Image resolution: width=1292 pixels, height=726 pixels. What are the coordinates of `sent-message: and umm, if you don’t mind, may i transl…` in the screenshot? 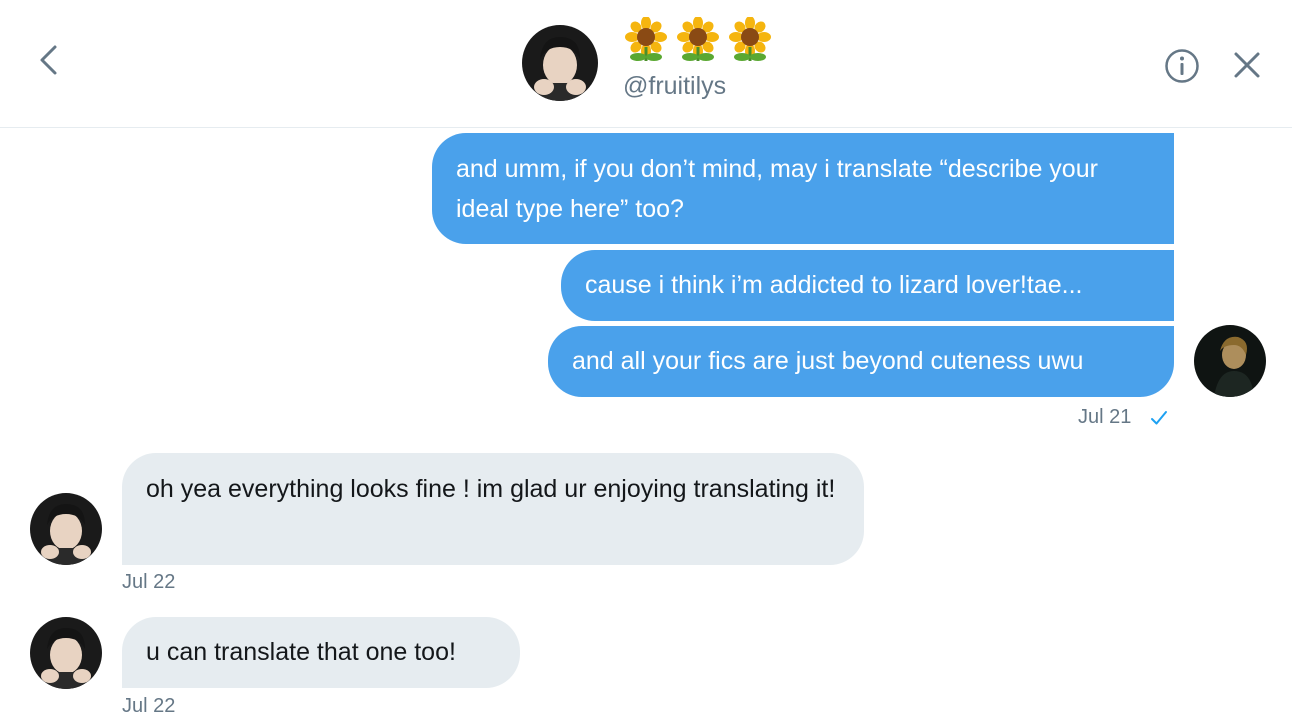 It's located at (803, 188).